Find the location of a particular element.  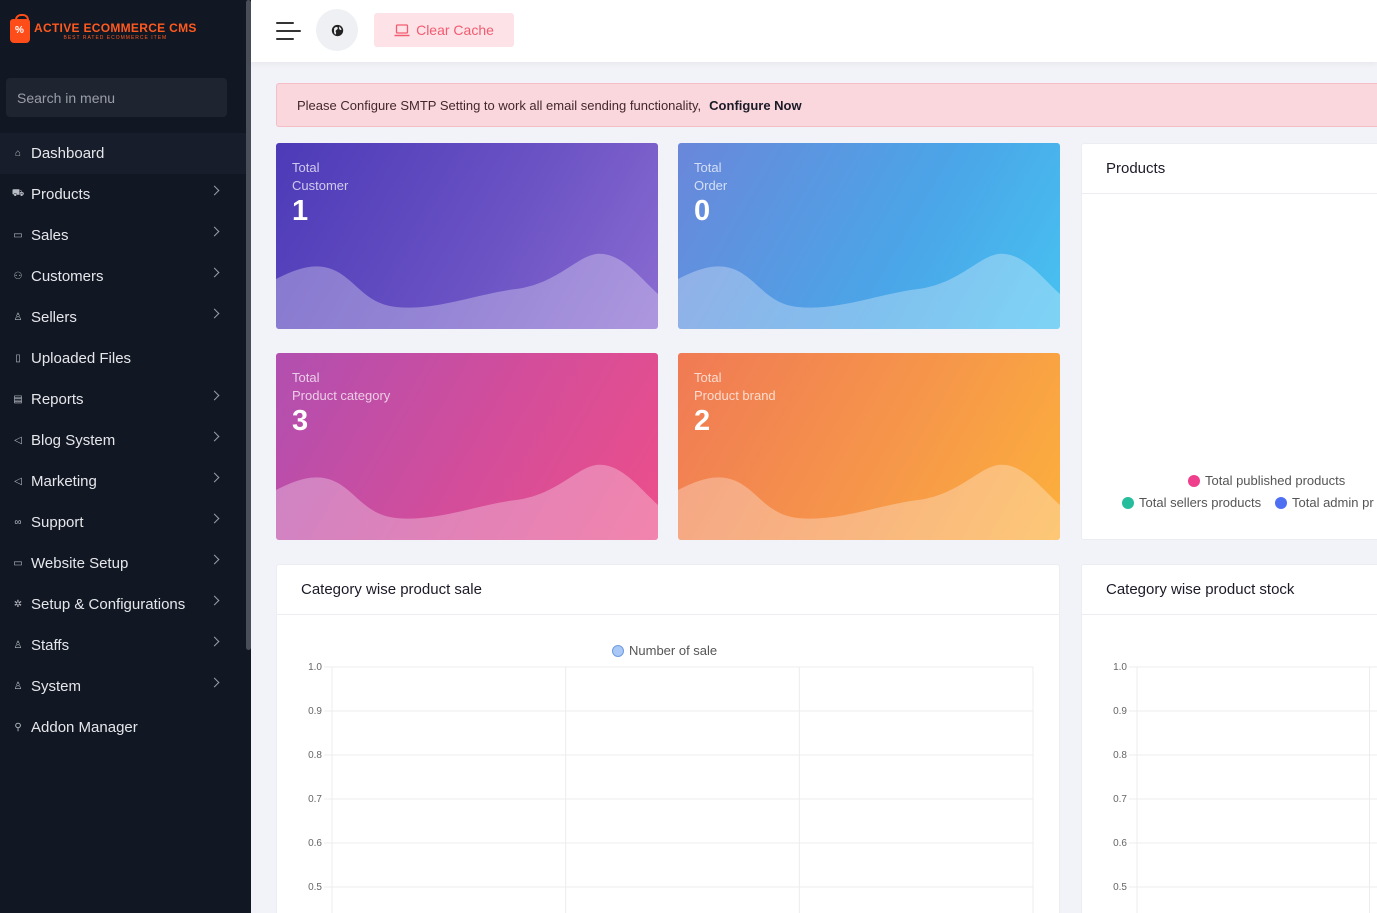

sidebar-item-label: Addon Manager is located at coordinates (84, 727).